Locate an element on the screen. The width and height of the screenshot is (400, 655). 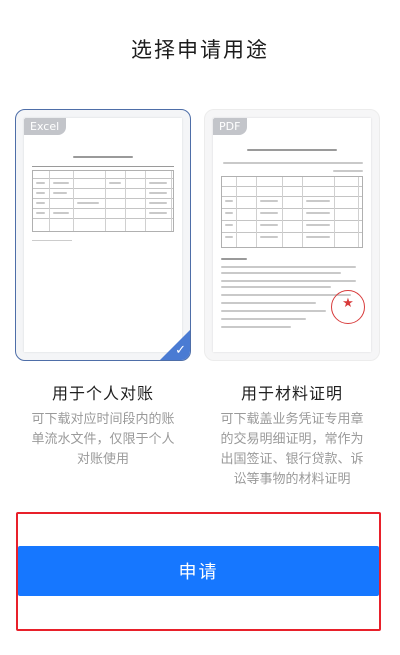
option-label-pdf: 用于材料证明 is located at coordinates (291, 393).